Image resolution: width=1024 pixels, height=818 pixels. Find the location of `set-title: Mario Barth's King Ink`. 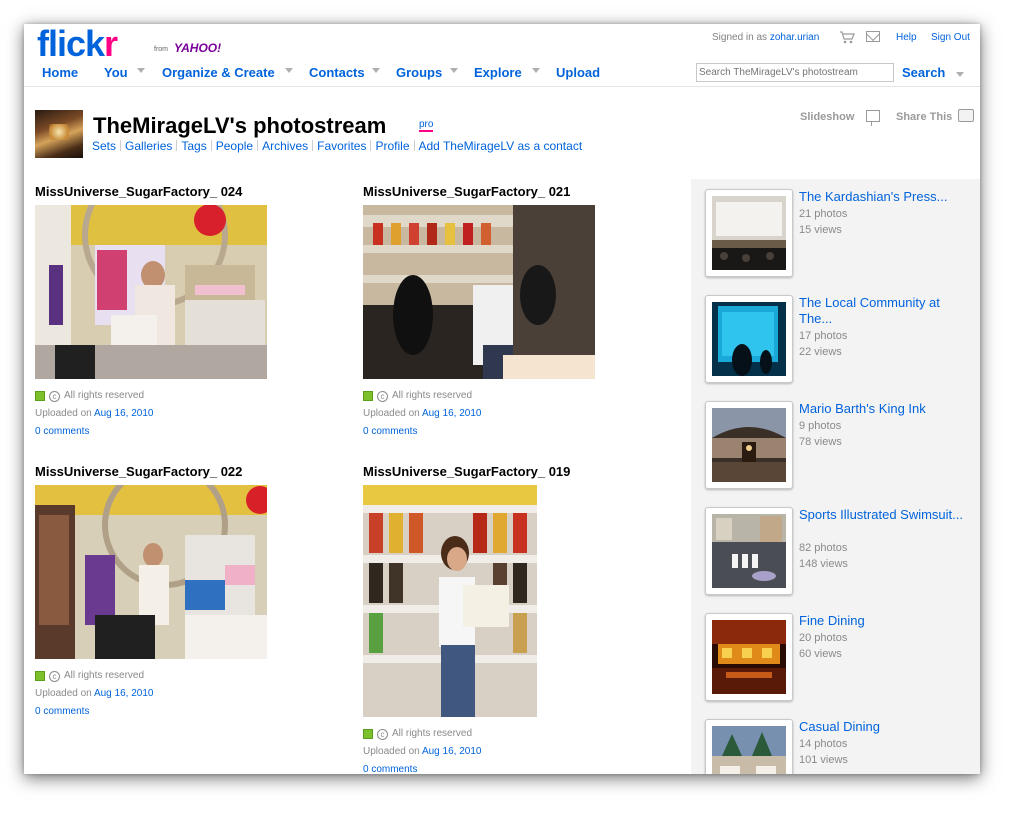

set-title: Mario Barth's King Ink is located at coordinates (885, 409).